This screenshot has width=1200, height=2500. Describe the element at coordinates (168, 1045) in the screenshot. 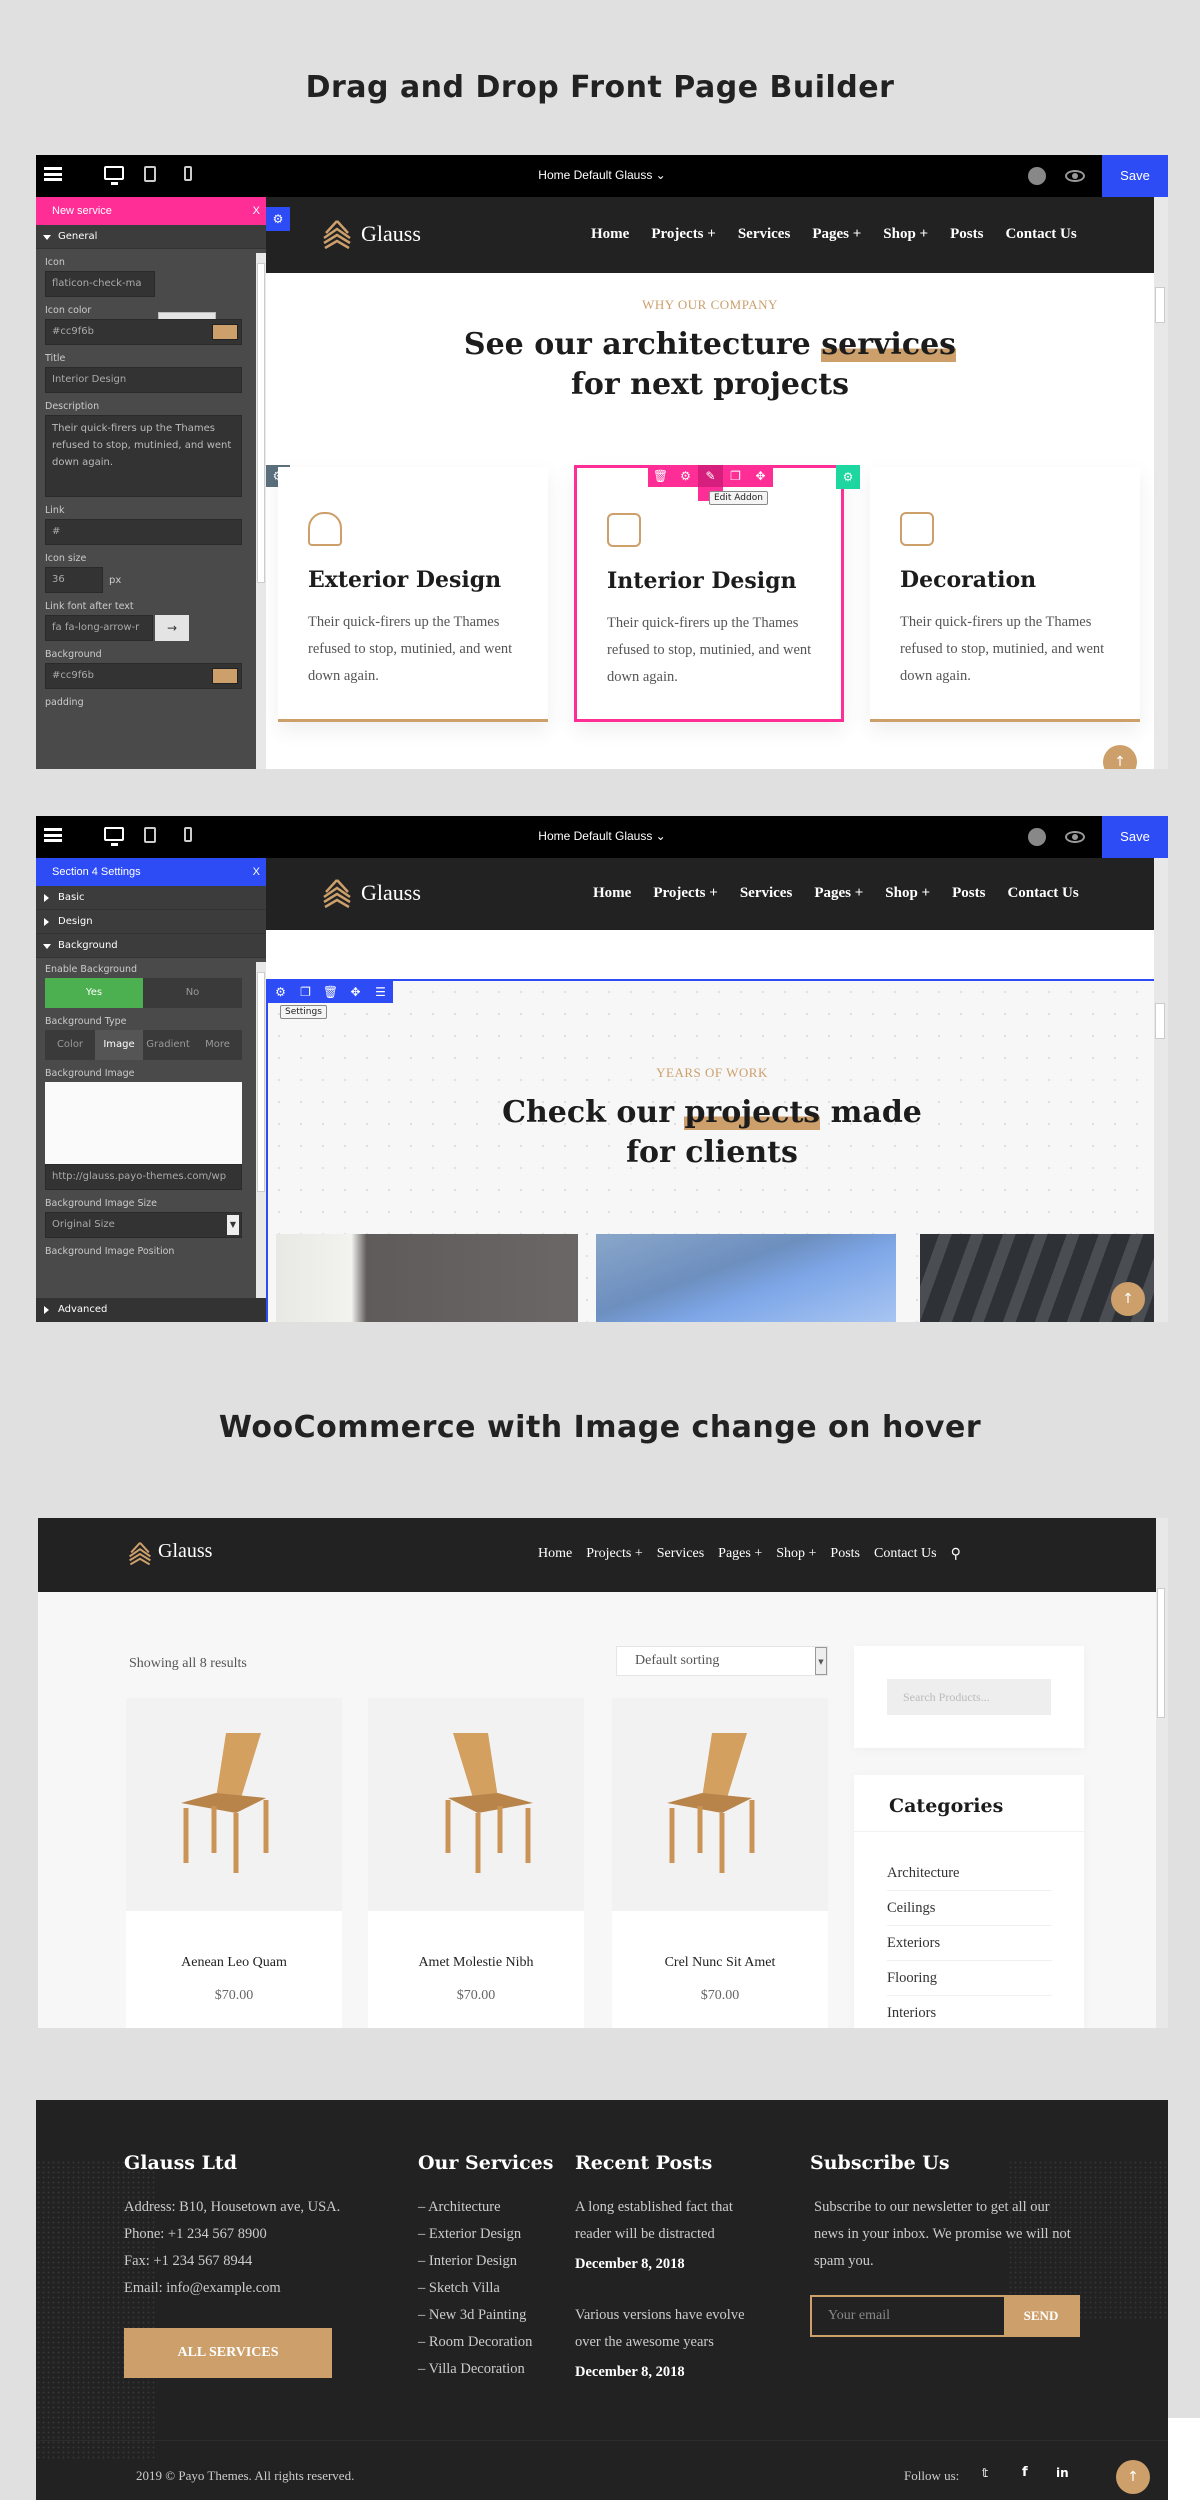

I see `bg-type-gradient: Gradient` at that location.